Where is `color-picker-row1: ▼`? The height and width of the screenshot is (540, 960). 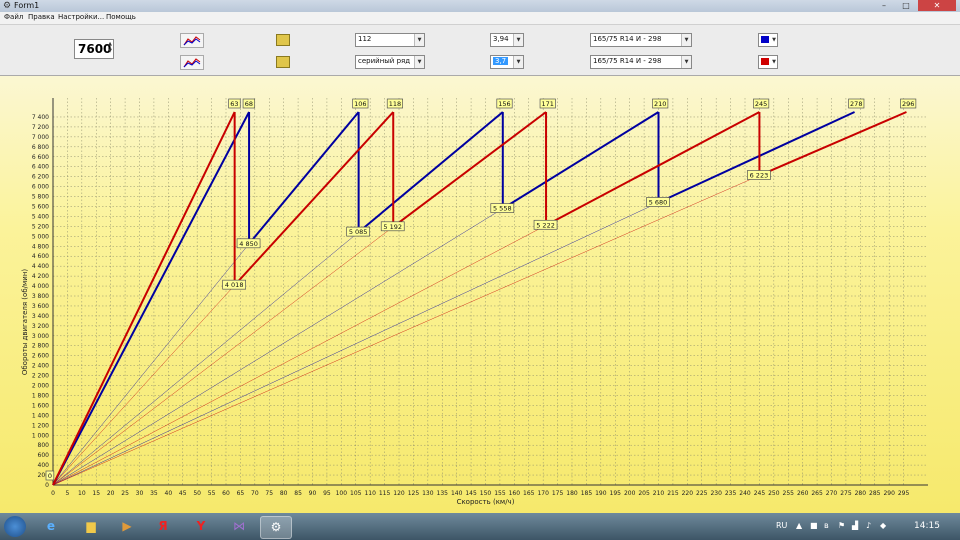
color-picker-row1: ▼ is located at coordinates (768, 40).